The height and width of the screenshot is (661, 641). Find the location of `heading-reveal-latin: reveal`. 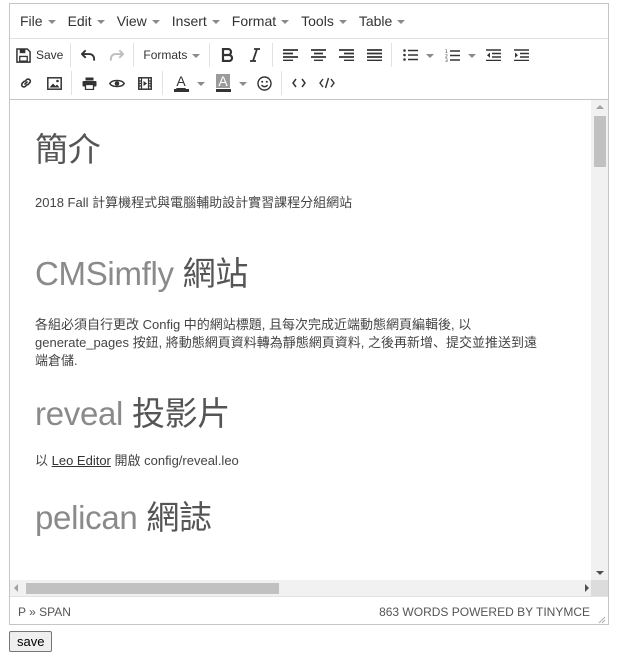

heading-reveal-latin: reveal is located at coordinates (79, 413).